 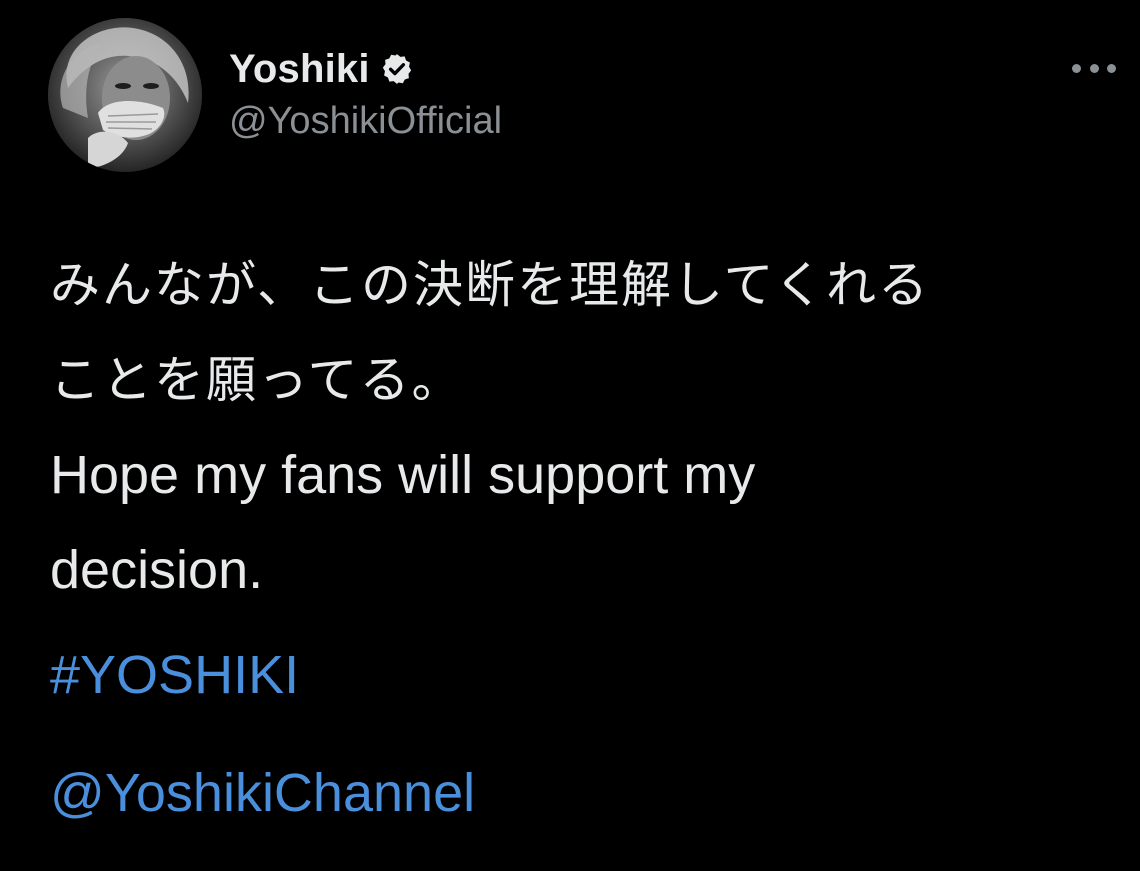 I want to click on tweet-text-line: ことを願ってる。, so click(x=257, y=380).